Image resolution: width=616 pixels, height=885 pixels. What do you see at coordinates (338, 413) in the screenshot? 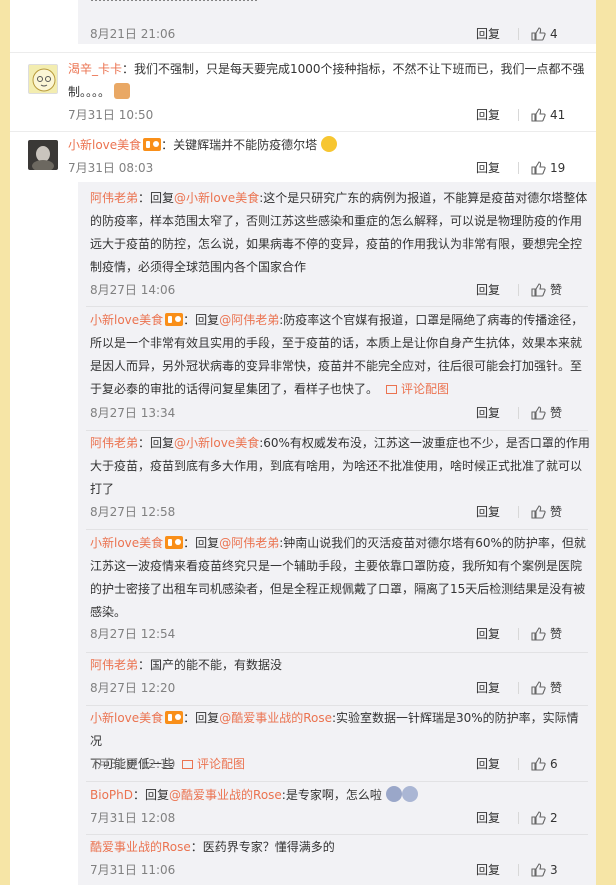
I see `sub-reply-meta: 8月27日 13:34 回复 赞` at bounding box center [338, 413].